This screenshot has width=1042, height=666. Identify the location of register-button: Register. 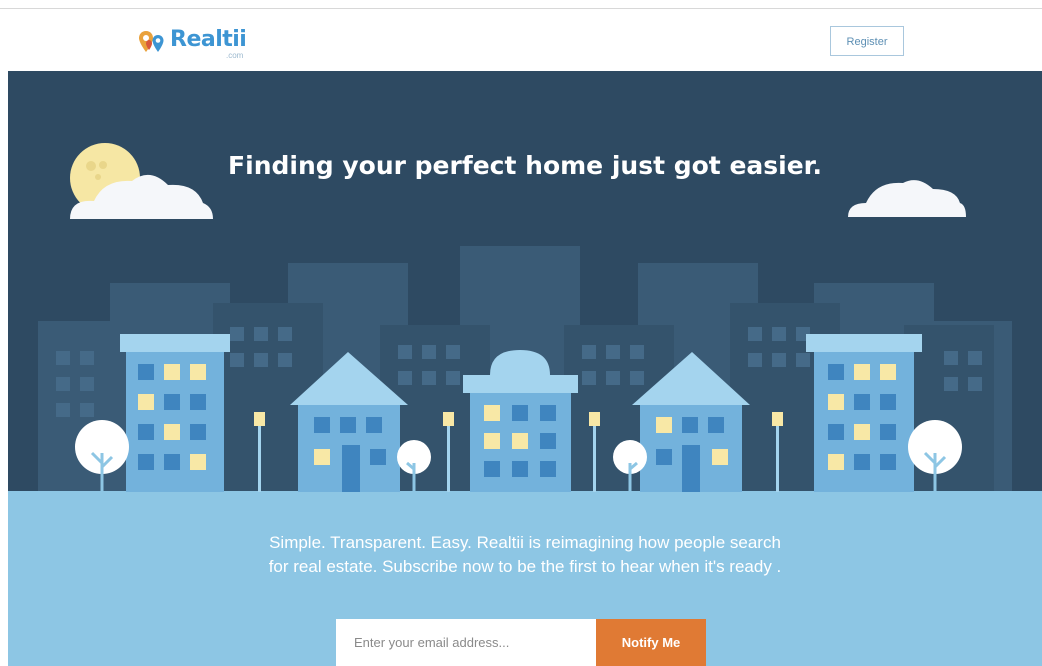
(867, 41).